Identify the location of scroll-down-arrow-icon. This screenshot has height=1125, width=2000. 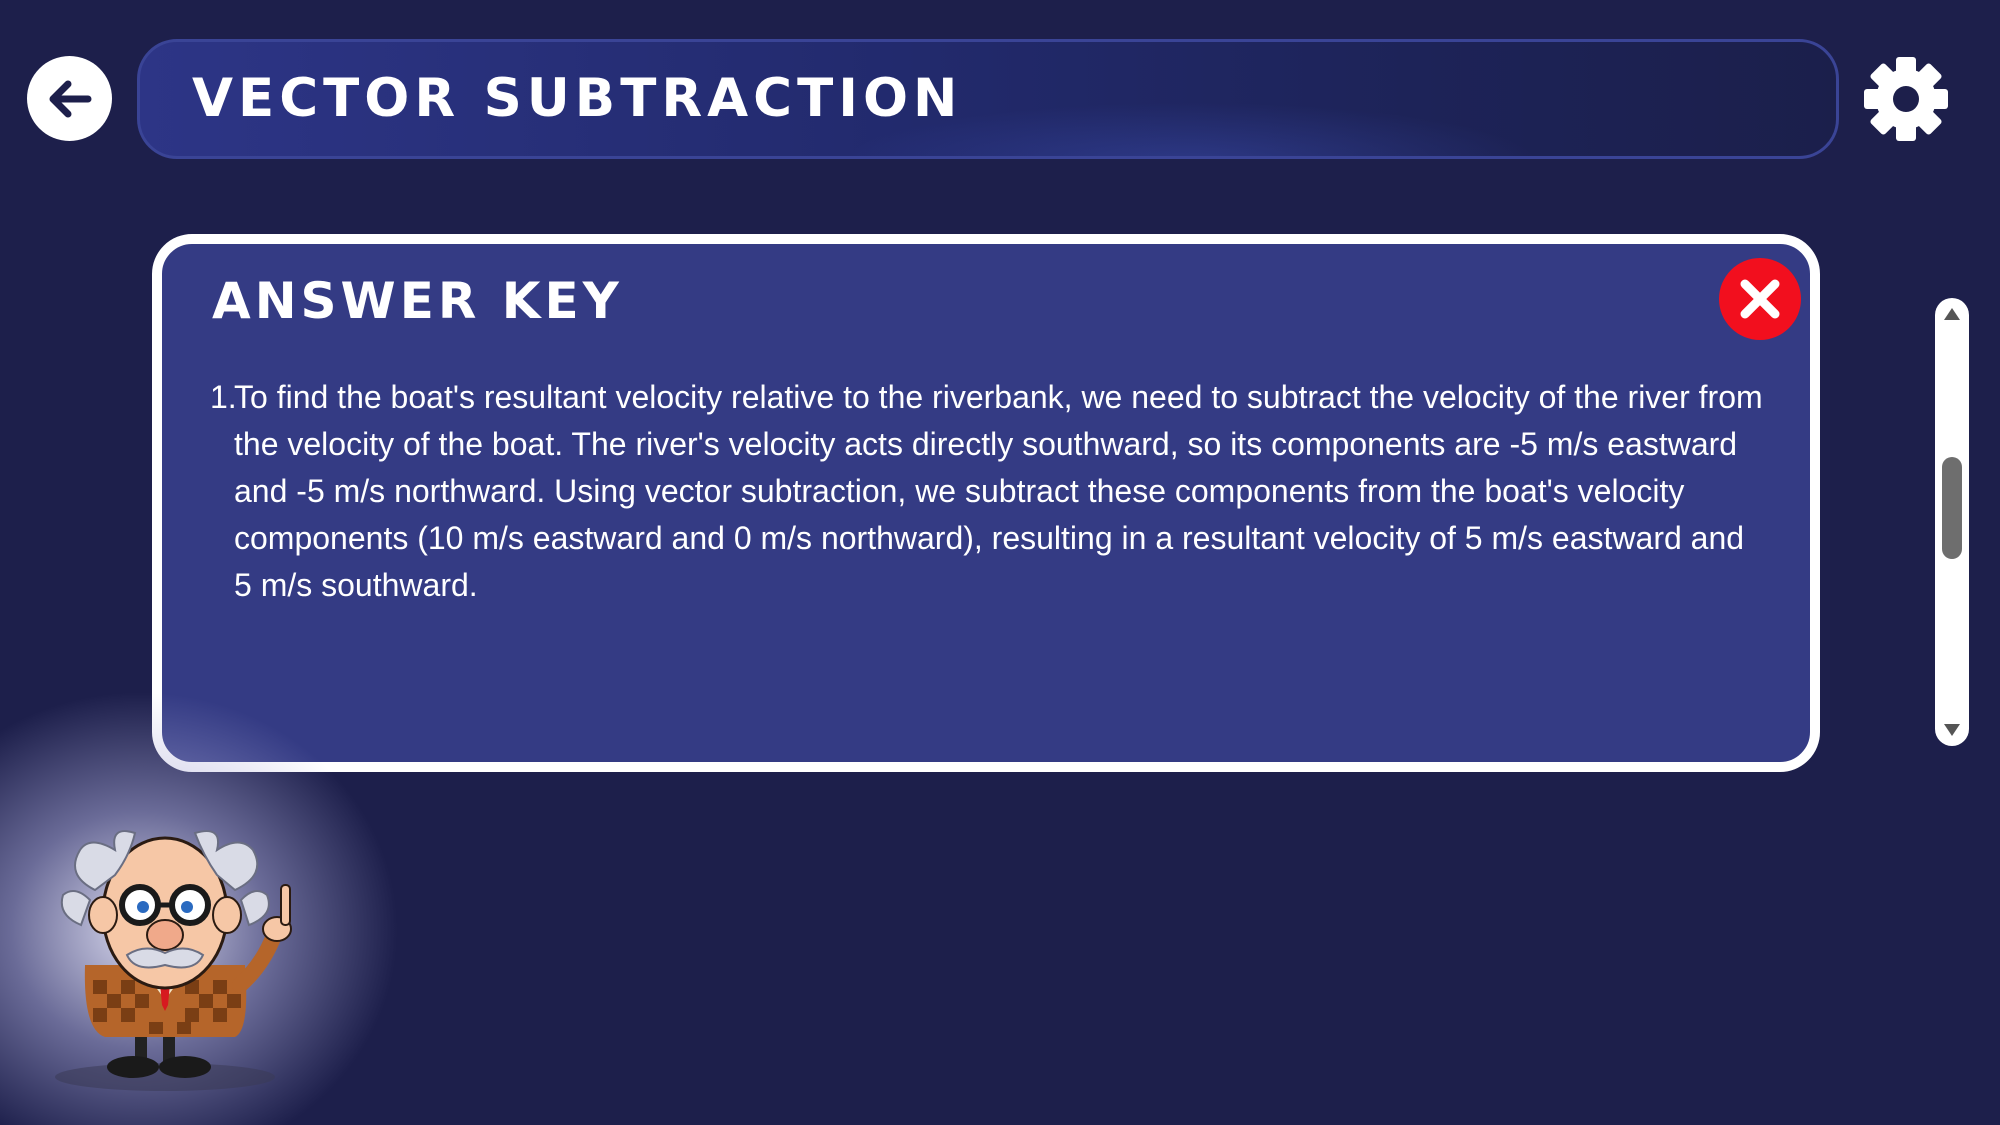
(1952, 730).